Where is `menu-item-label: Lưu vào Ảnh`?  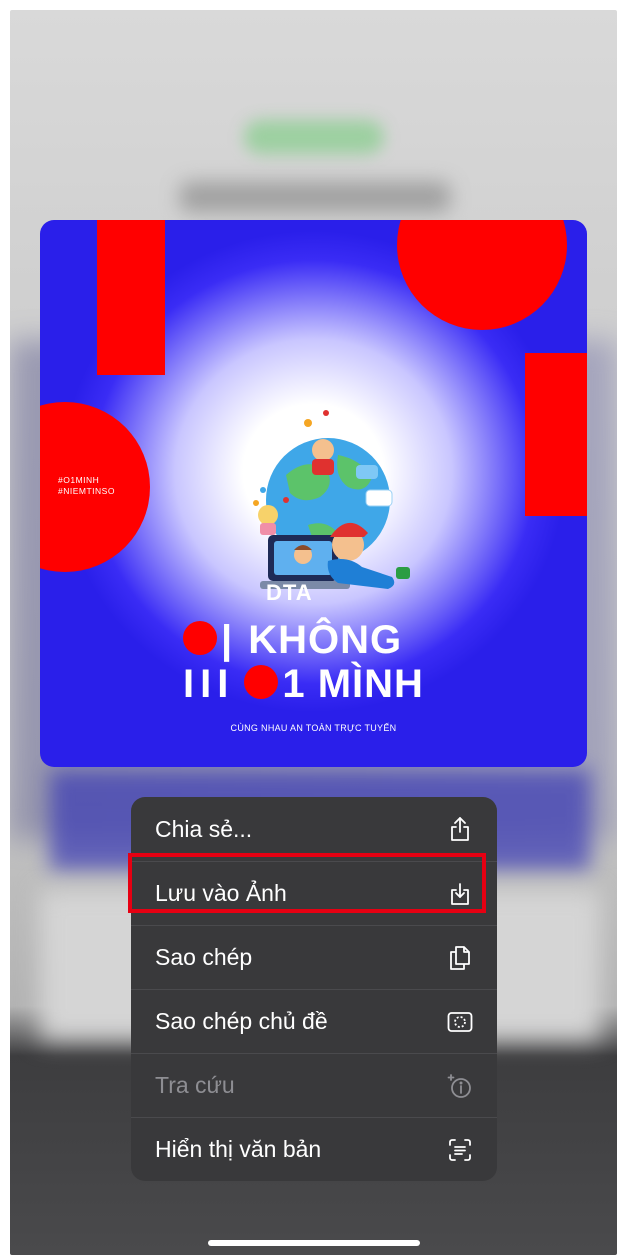
menu-item-label: Lưu vào Ảnh is located at coordinates (221, 893).